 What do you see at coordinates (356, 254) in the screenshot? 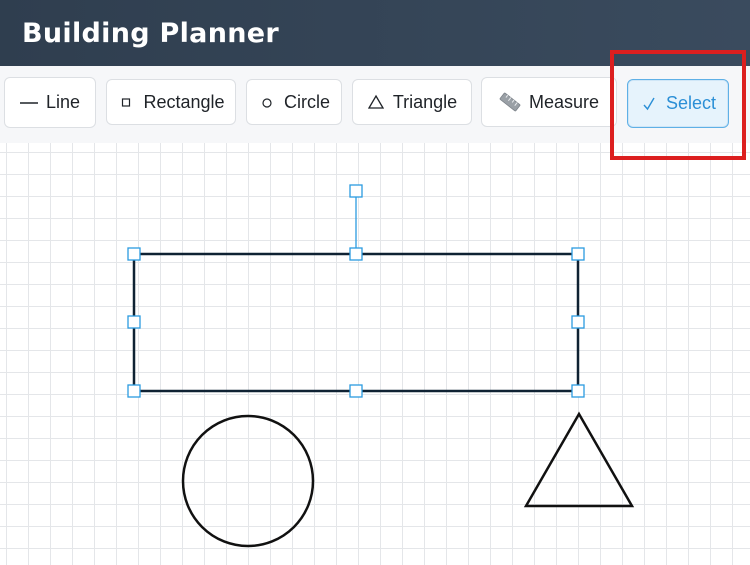
I see `resize-handle-top-middle` at bounding box center [356, 254].